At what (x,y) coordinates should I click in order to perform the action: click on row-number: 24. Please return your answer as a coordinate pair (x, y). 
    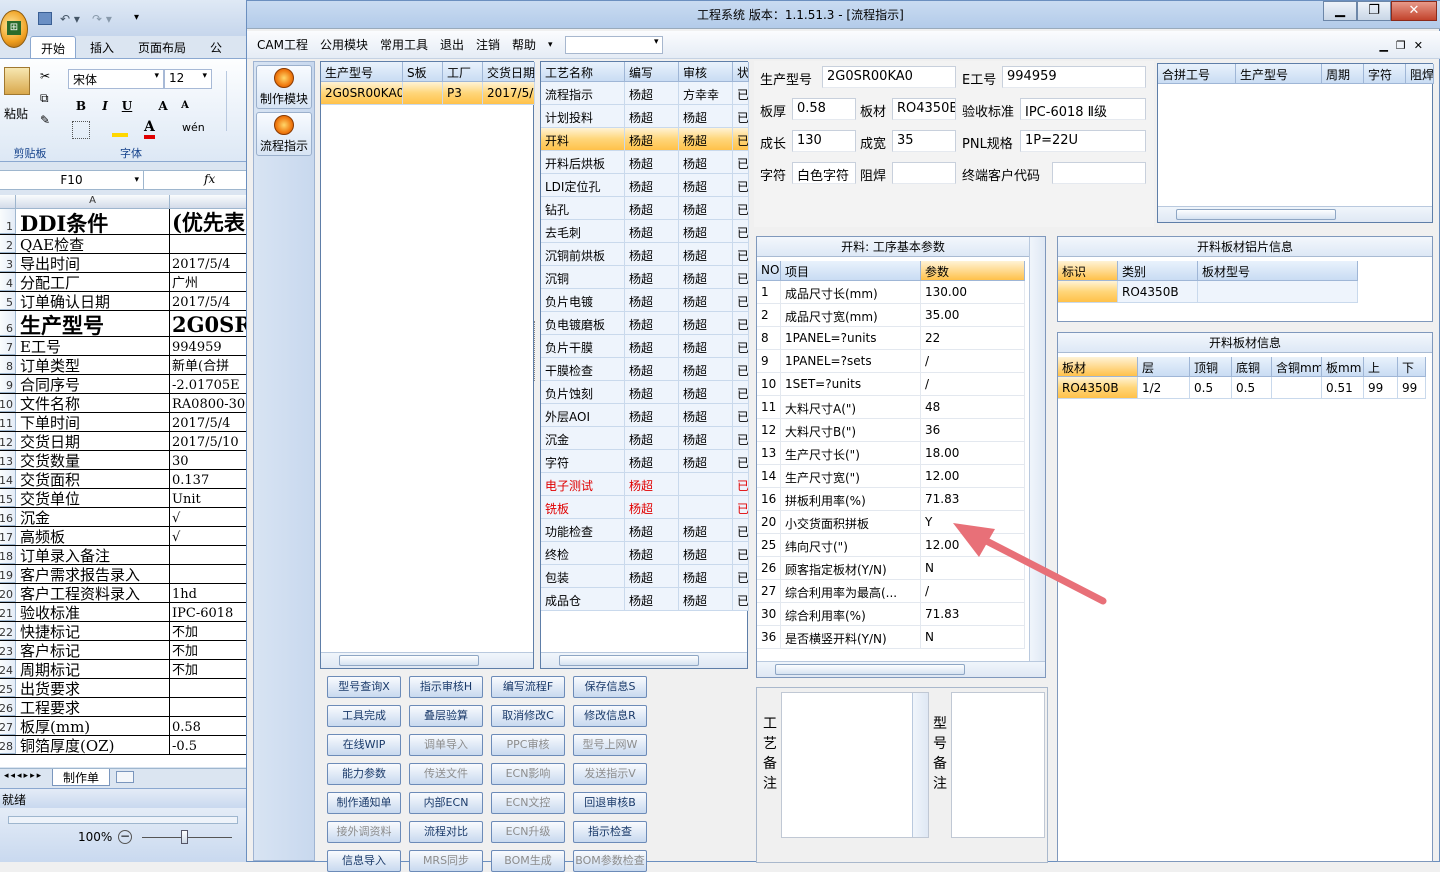
    Looking at the image, I should click on (8, 669).